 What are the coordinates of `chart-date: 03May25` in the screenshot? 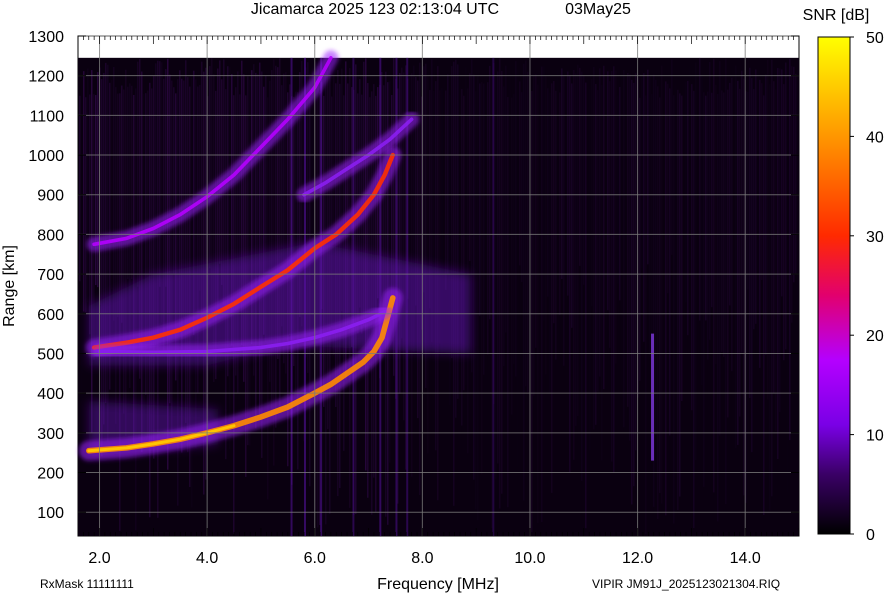 It's located at (598, 9).